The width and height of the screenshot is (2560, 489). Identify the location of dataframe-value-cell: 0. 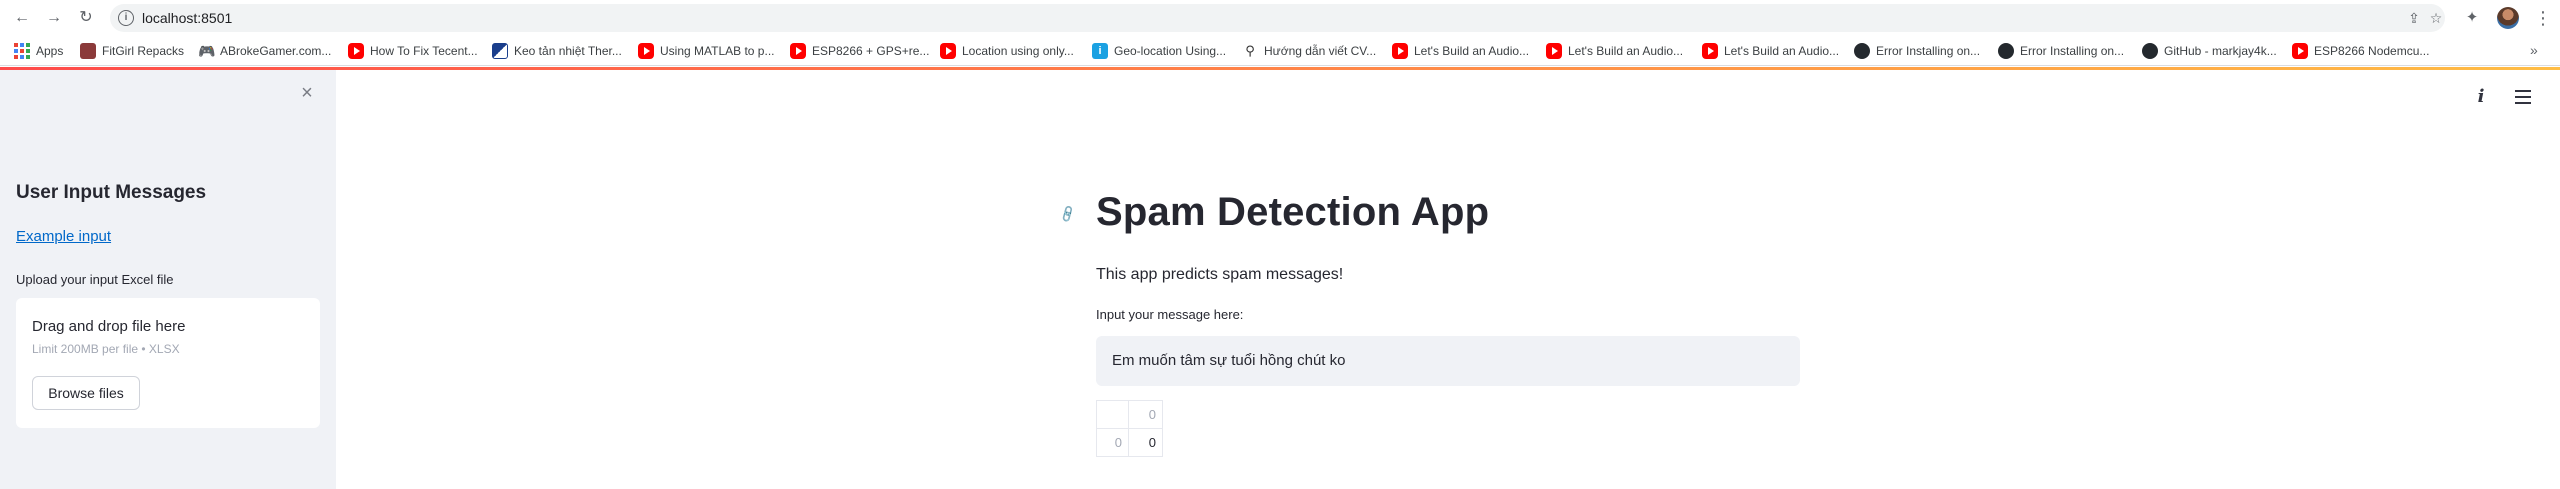
(1145, 442).